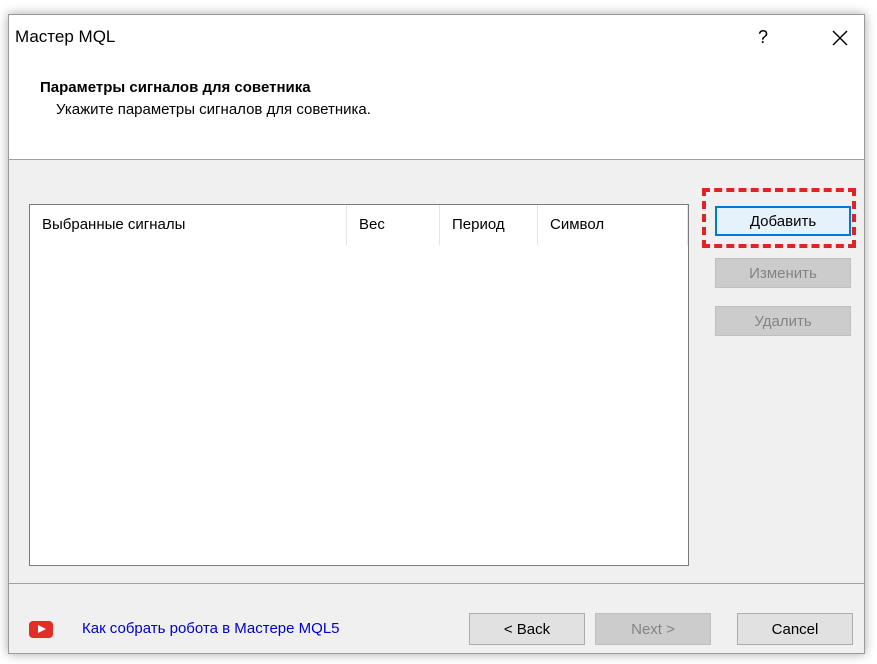 This screenshot has height=664, width=877. I want to click on column-header-period: Период, so click(489, 225).